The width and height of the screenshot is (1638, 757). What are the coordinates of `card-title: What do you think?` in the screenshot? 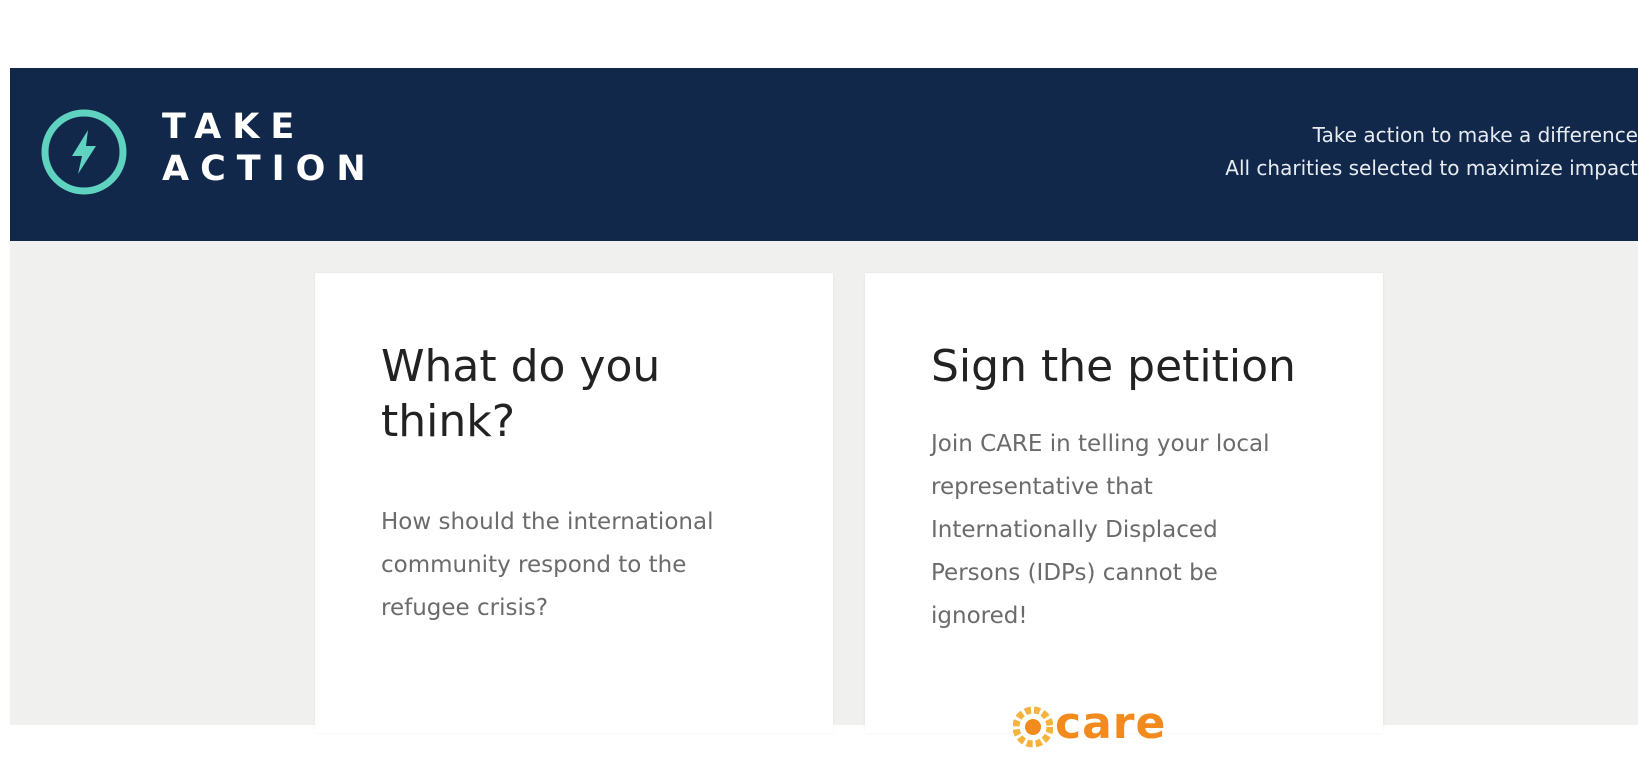 It's located at (521, 394).